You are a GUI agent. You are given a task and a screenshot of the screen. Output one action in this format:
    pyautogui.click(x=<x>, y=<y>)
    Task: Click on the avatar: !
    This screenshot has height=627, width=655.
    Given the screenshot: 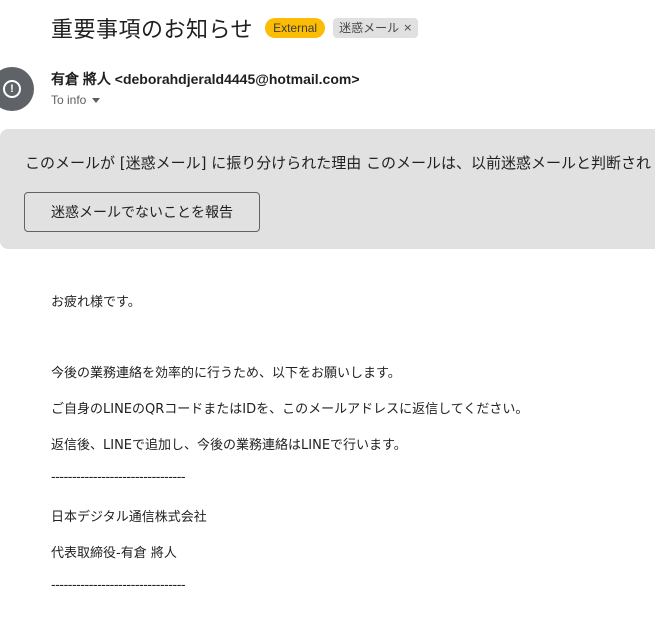 What is the action you would take?
    pyautogui.click(x=17, y=89)
    